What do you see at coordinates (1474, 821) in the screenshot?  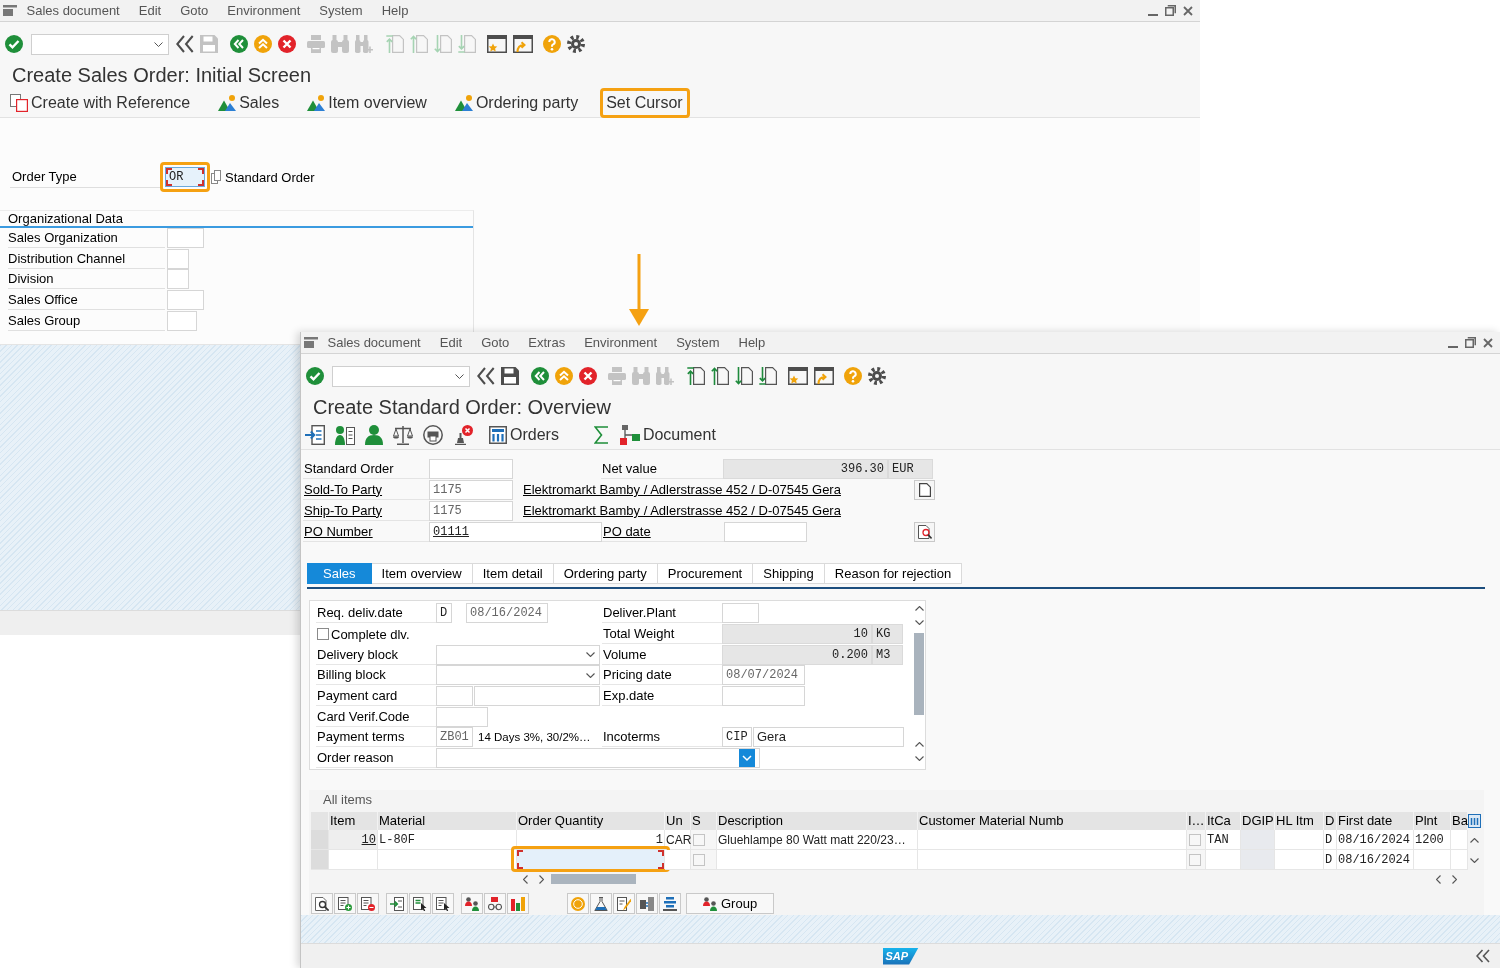 I see `column-settings-icon` at bounding box center [1474, 821].